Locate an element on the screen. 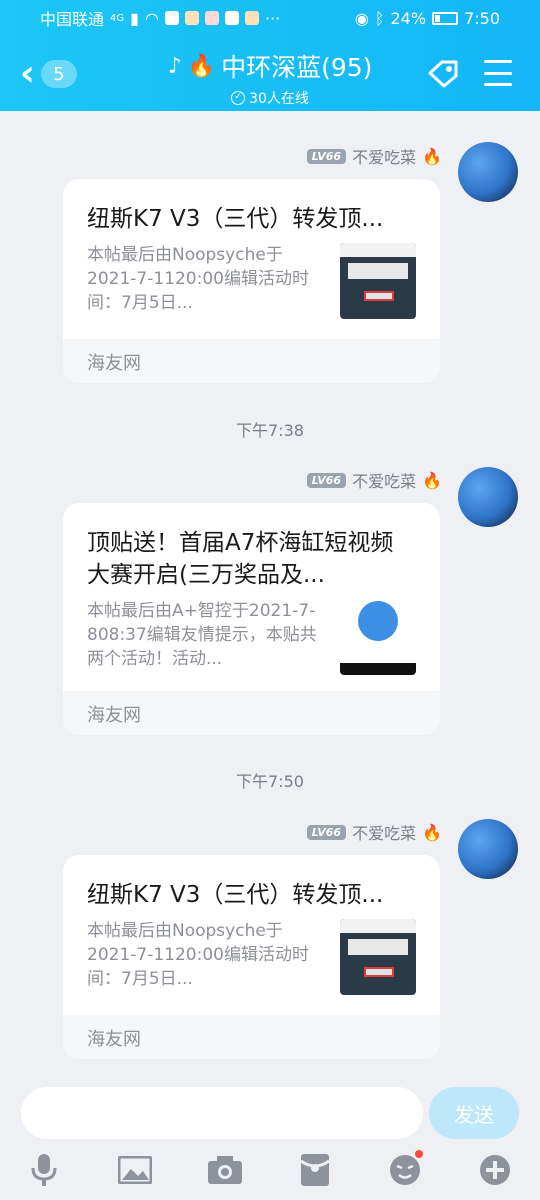 Image resolution: width=540 pixels, height=1200 pixels. timestamp: 下午7:38 is located at coordinates (270, 430).